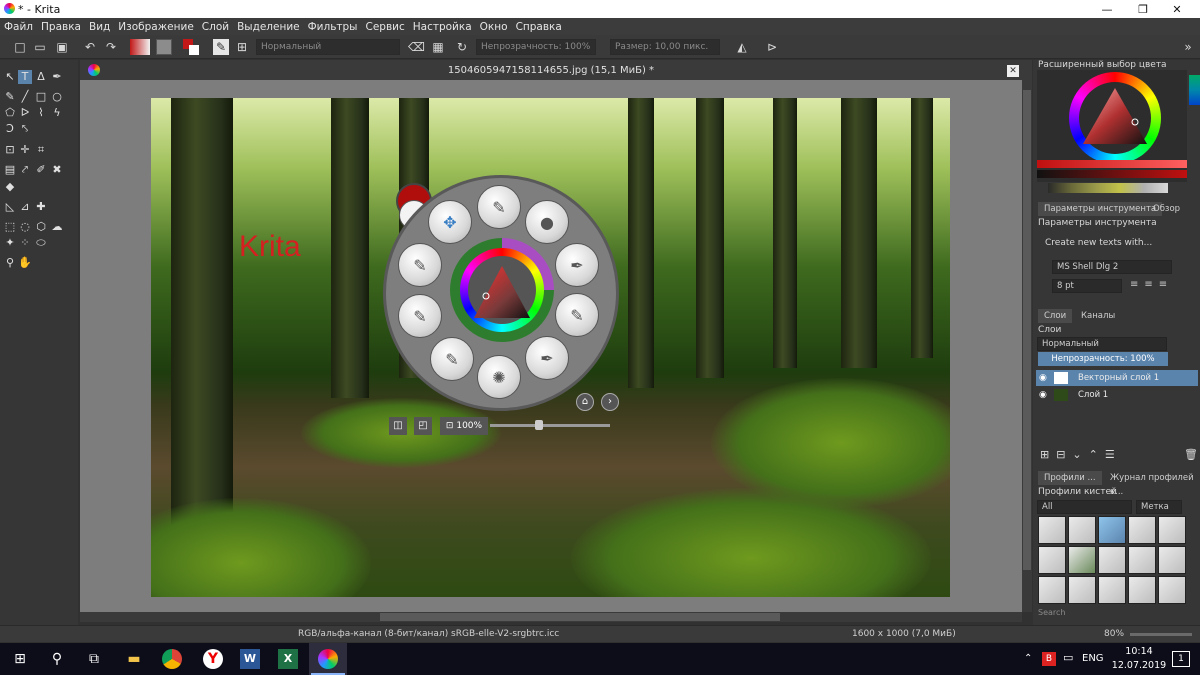 This screenshot has height=675, width=1200. Describe the element at coordinates (328, 47) in the screenshot. I see `blend-mode-select: Нормальный` at that location.